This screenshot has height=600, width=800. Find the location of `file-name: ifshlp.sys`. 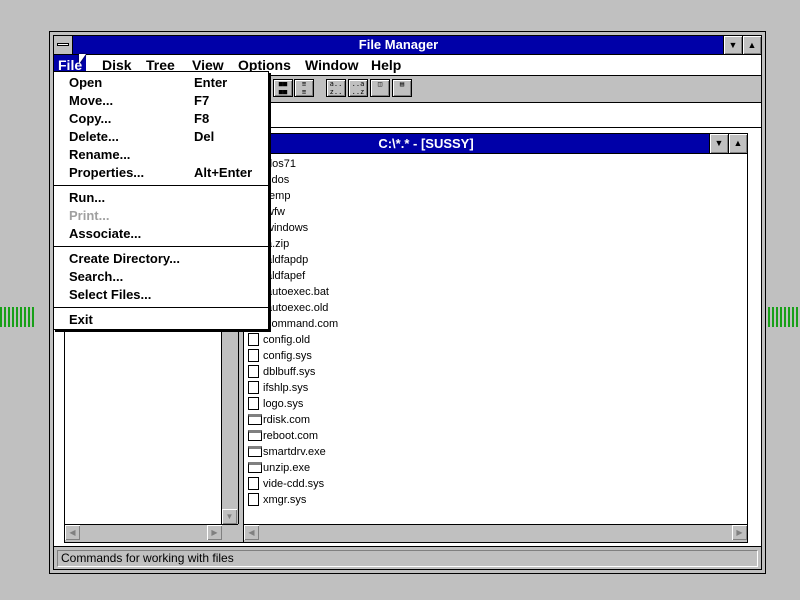

file-name: ifshlp.sys is located at coordinates (286, 388).